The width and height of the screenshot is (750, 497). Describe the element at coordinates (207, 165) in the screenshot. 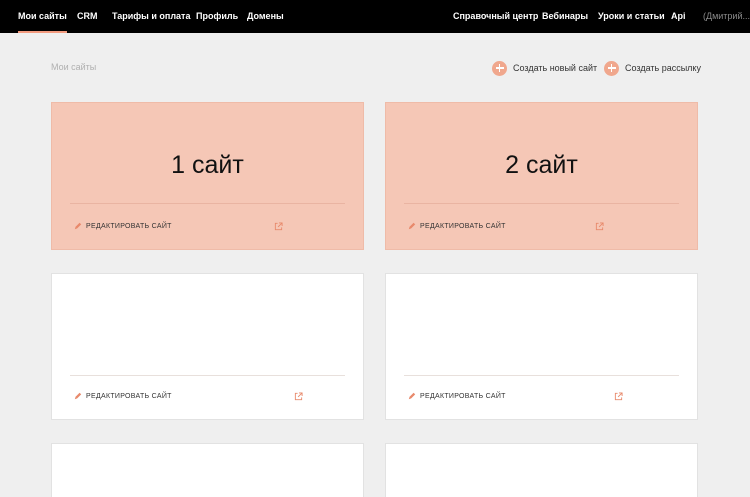

I see `site-title: 1 сайт` at that location.